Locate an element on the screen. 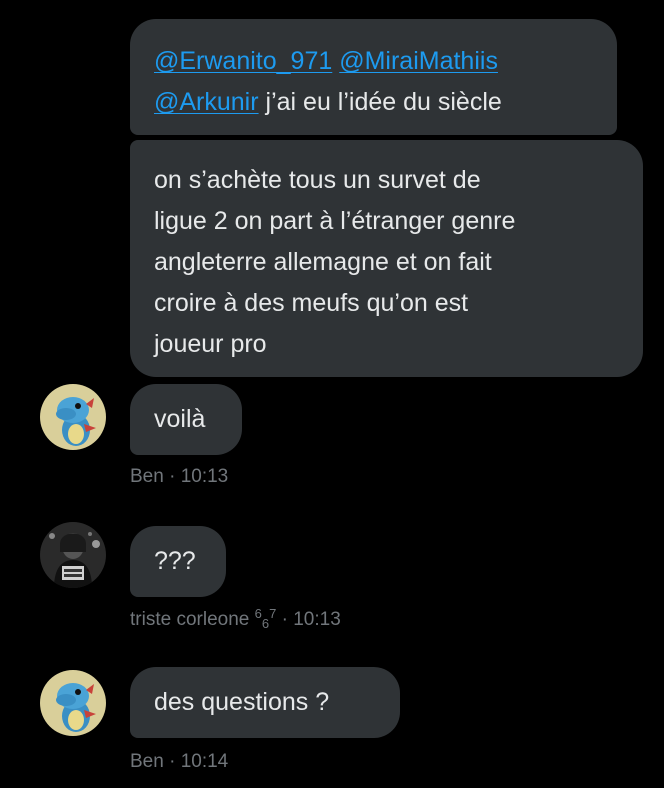  message-bubble-5: des questions ? is located at coordinates (265, 702).